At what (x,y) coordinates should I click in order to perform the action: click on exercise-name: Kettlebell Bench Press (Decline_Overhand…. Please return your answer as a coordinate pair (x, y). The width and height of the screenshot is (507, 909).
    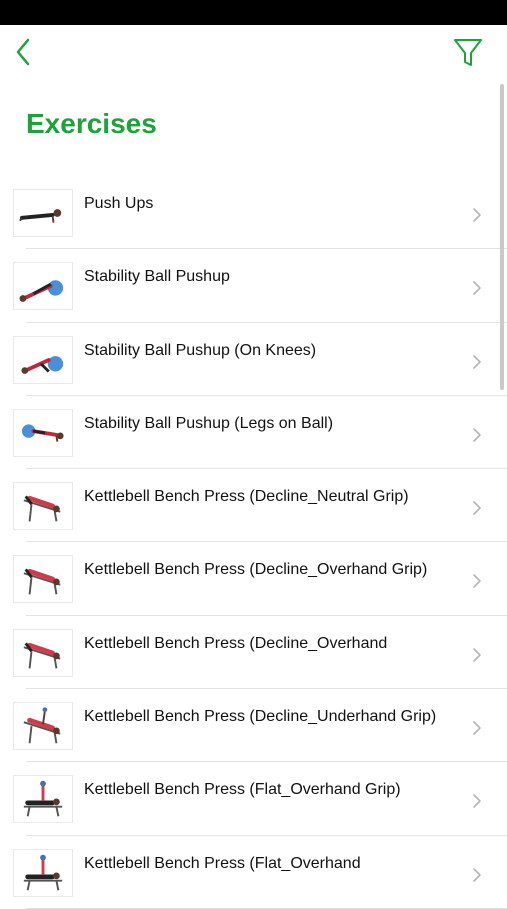
    Looking at the image, I should click on (256, 570).